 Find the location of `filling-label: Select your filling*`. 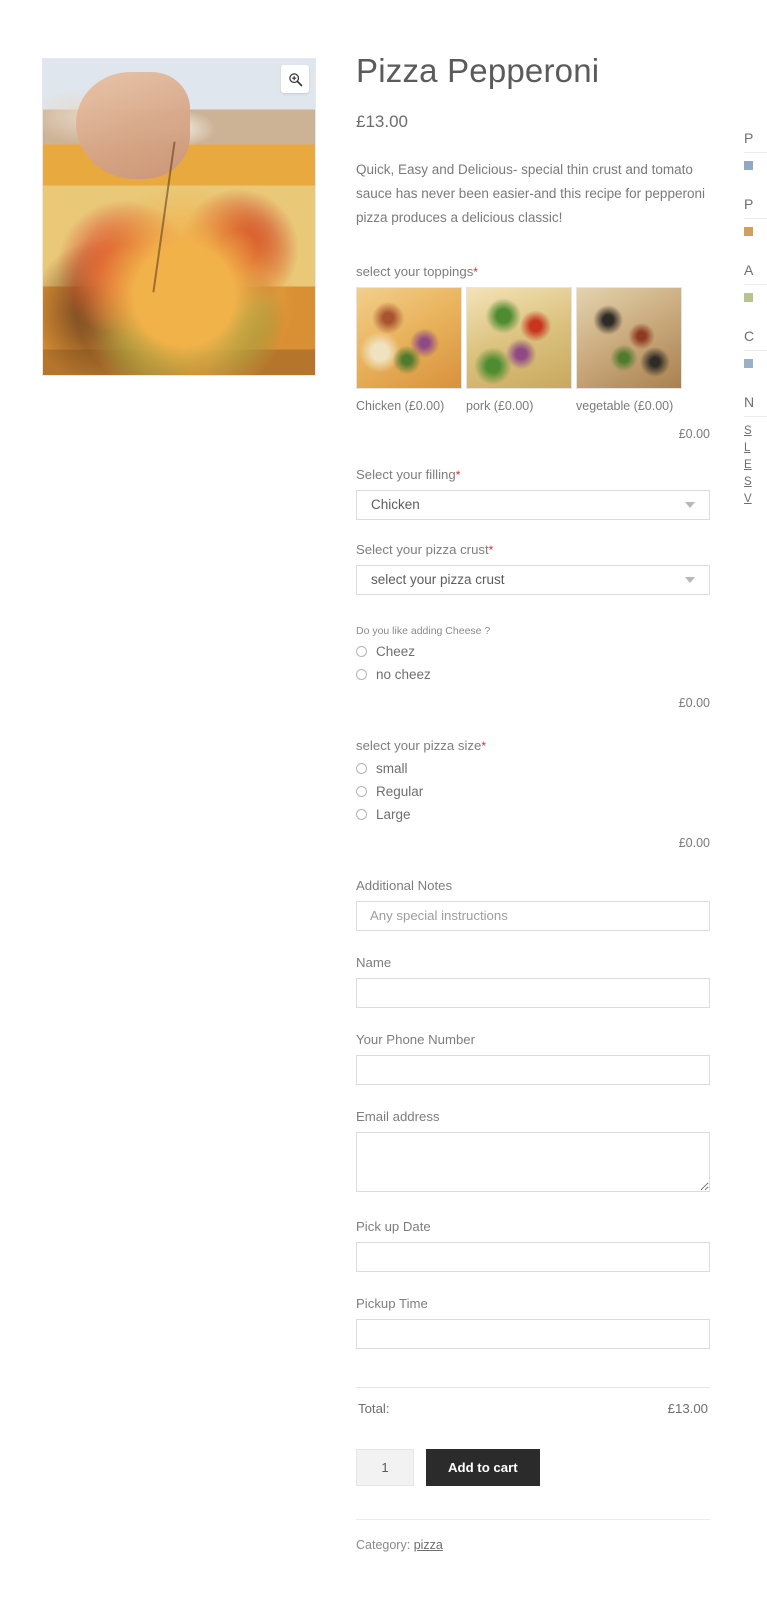

filling-label: Select your filling* is located at coordinates (408, 474).